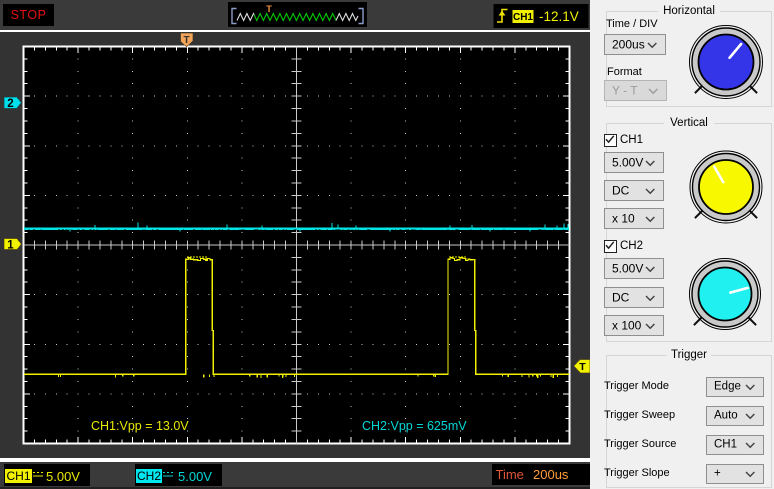 The height and width of the screenshot is (489, 774). Describe the element at coordinates (559, 16) in the screenshot. I see `svg-text: -12.1V` at that location.